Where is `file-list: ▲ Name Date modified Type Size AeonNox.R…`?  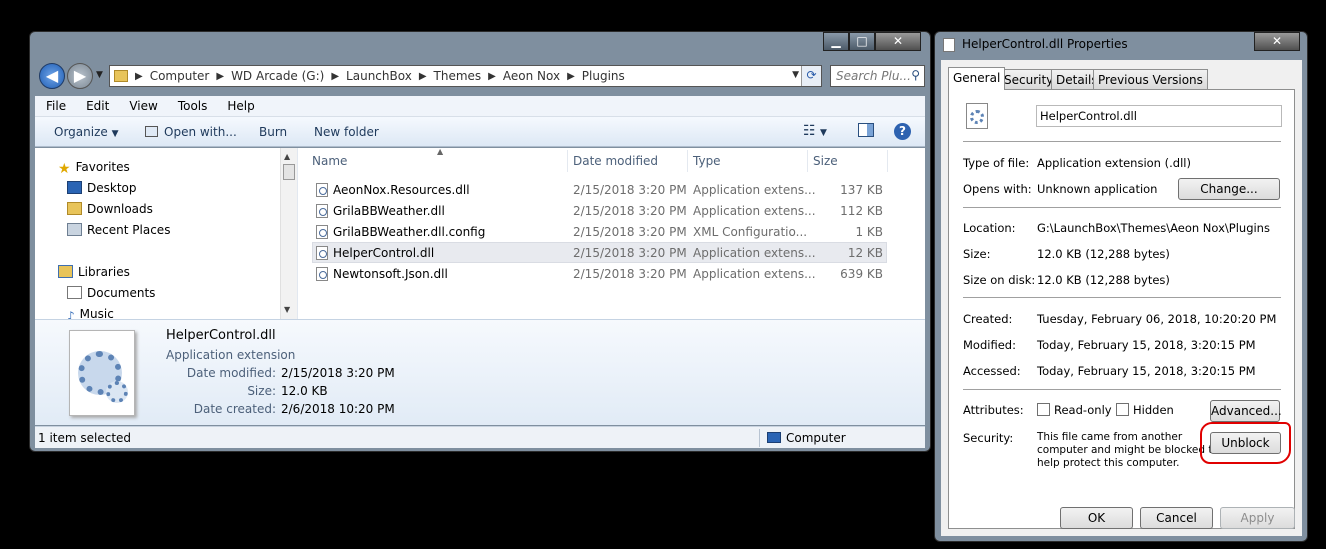 file-list: ▲ Name Date modified Type Size AeonNox.R… is located at coordinates (611, 233).